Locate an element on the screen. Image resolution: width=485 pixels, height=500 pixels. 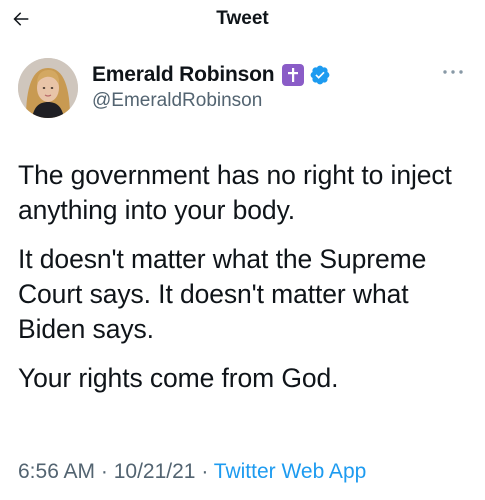
more-options-icon is located at coordinates (453, 72).